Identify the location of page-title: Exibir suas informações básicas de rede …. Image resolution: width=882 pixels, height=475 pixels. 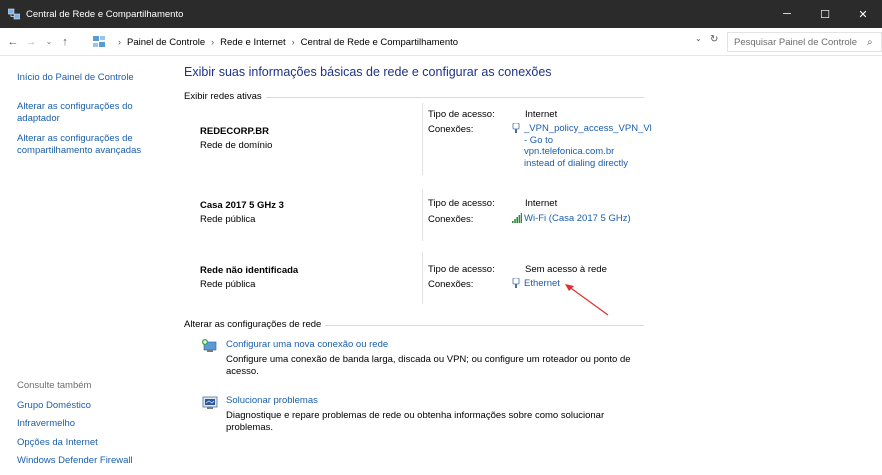
(368, 72).